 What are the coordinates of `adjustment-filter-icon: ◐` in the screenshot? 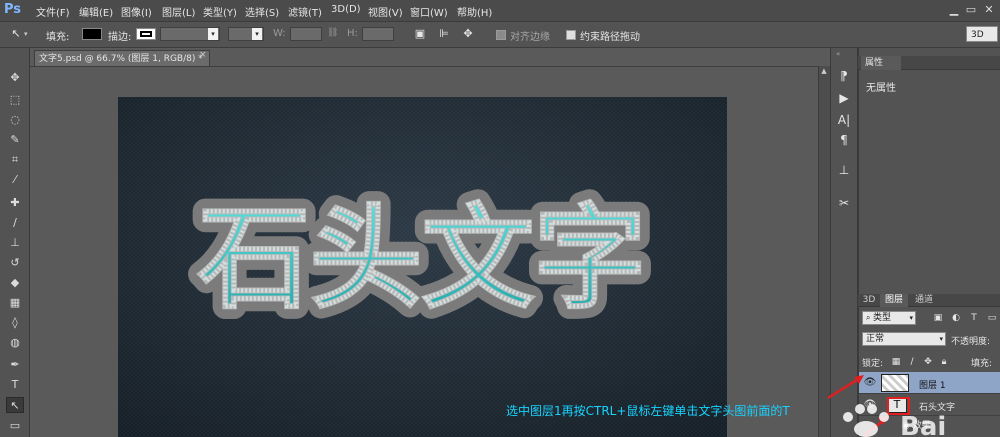 It's located at (956, 318).